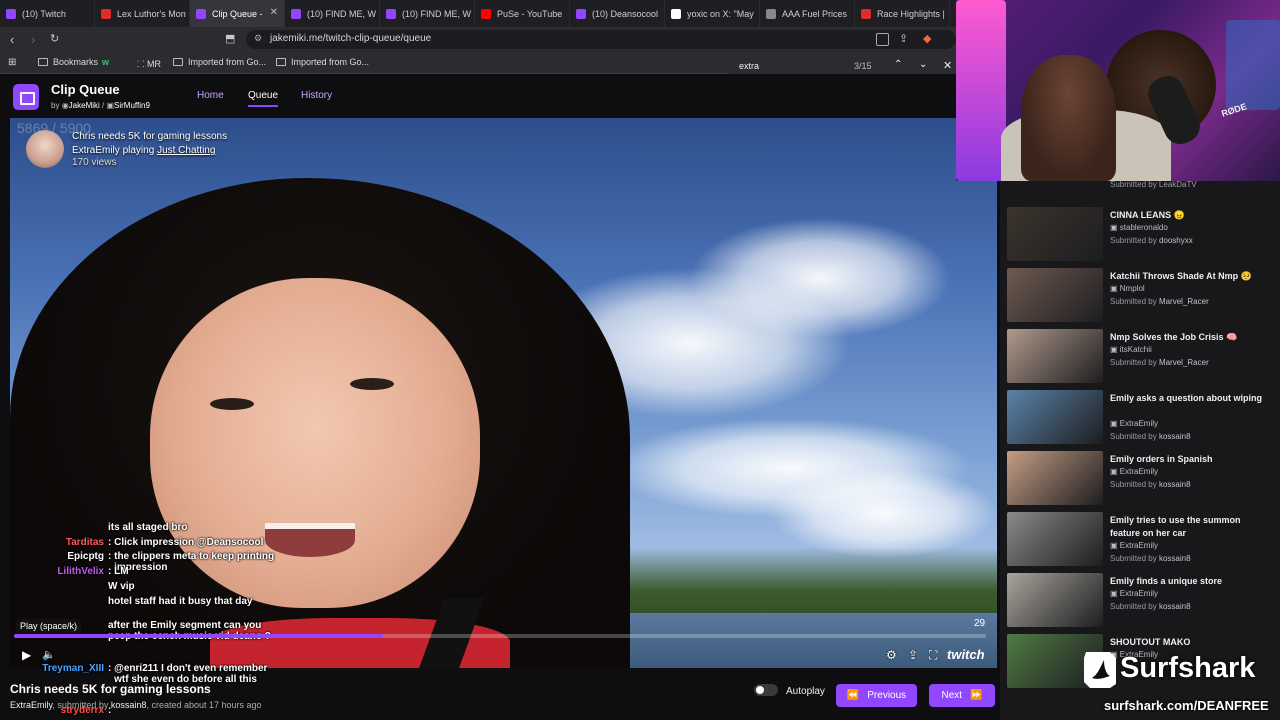 The height and width of the screenshot is (720, 1280). What do you see at coordinates (962, 695) in the screenshot?
I see `next-button: Next ⏩` at bounding box center [962, 695].